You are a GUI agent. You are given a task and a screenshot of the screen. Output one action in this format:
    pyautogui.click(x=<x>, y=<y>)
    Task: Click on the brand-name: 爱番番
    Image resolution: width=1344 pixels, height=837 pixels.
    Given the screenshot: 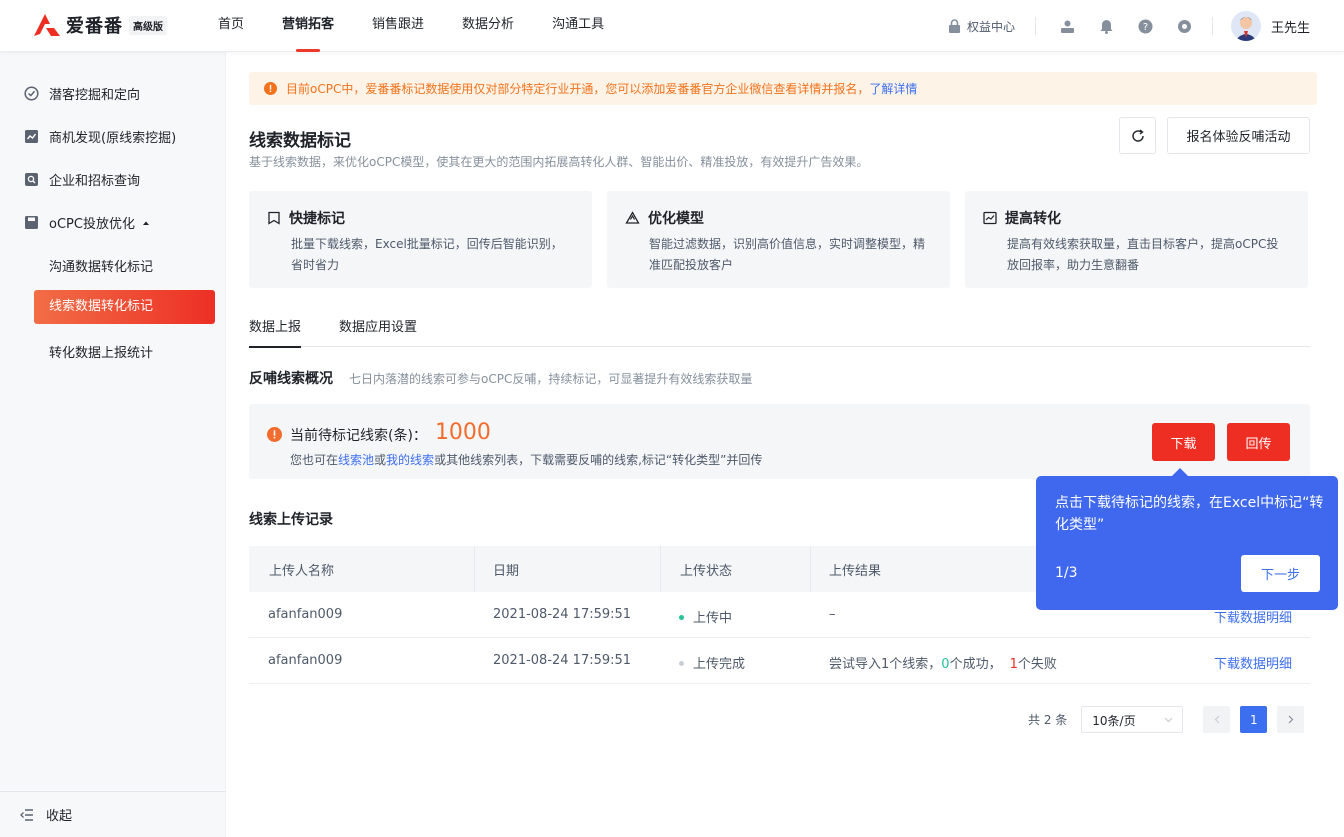 What is the action you would take?
    pyautogui.click(x=94, y=26)
    